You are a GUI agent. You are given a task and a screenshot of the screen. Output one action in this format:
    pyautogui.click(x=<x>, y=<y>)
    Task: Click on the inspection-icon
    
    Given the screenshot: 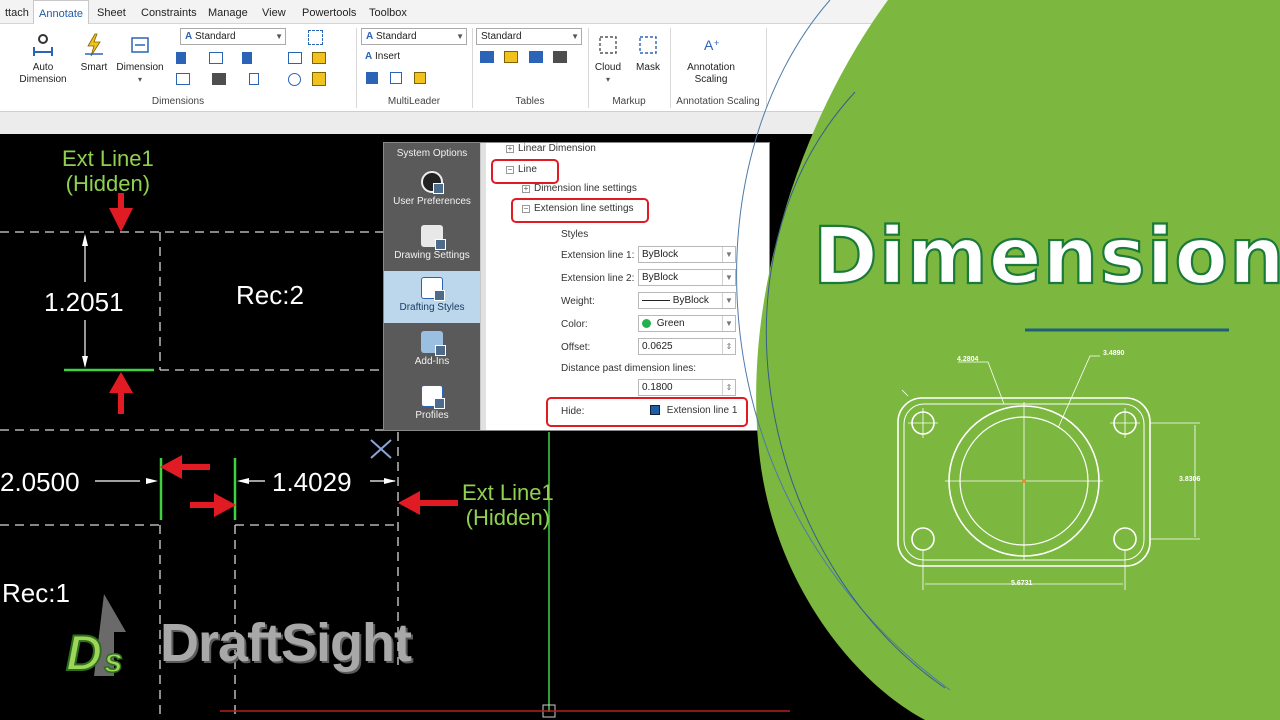 What is the action you would take?
    pyautogui.click(x=319, y=79)
    